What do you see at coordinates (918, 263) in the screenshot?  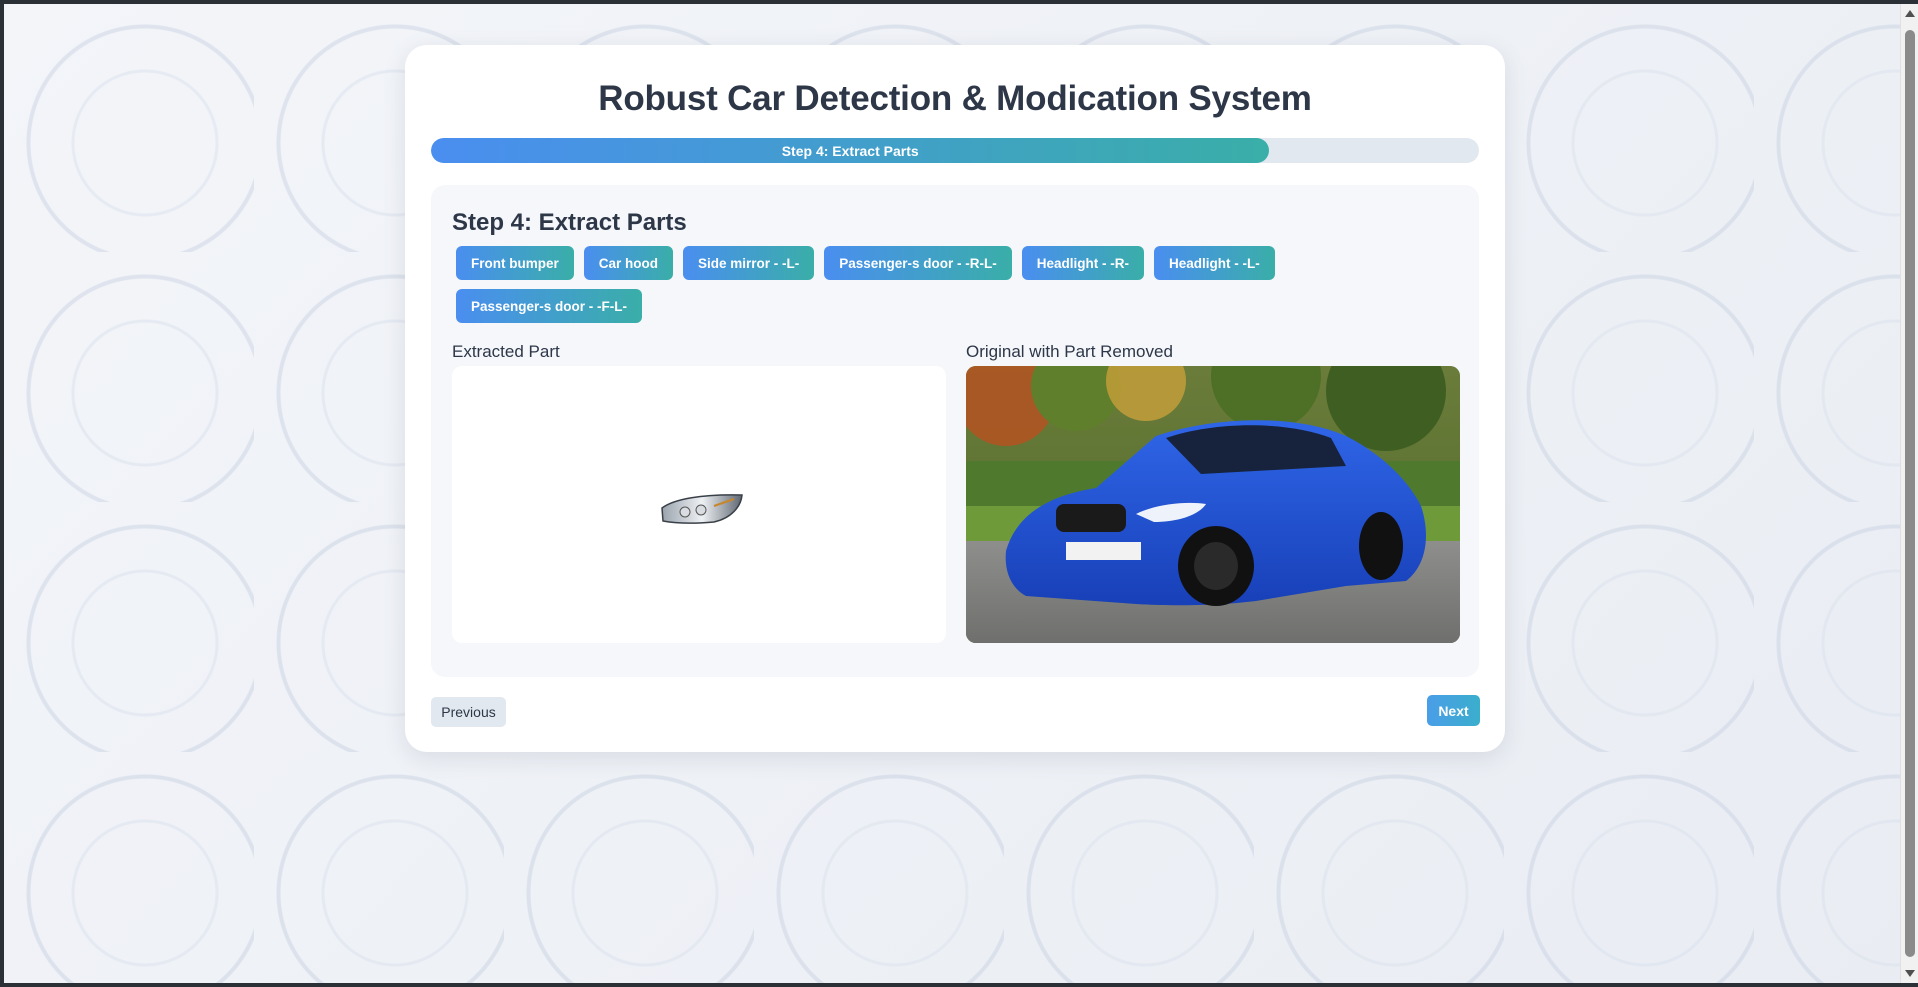 I see `part-button-passenger-door-rl: Passenger-s door - -R-L-` at bounding box center [918, 263].